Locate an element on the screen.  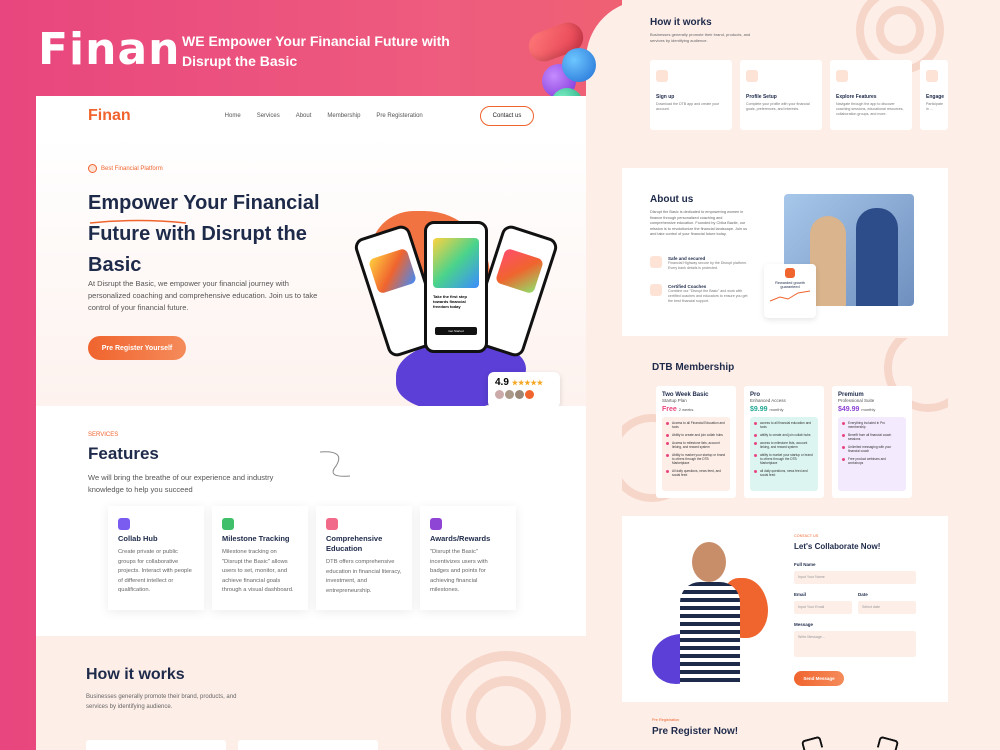
plan-subtitle: Startup Plan is located at coordinates (674, 400).